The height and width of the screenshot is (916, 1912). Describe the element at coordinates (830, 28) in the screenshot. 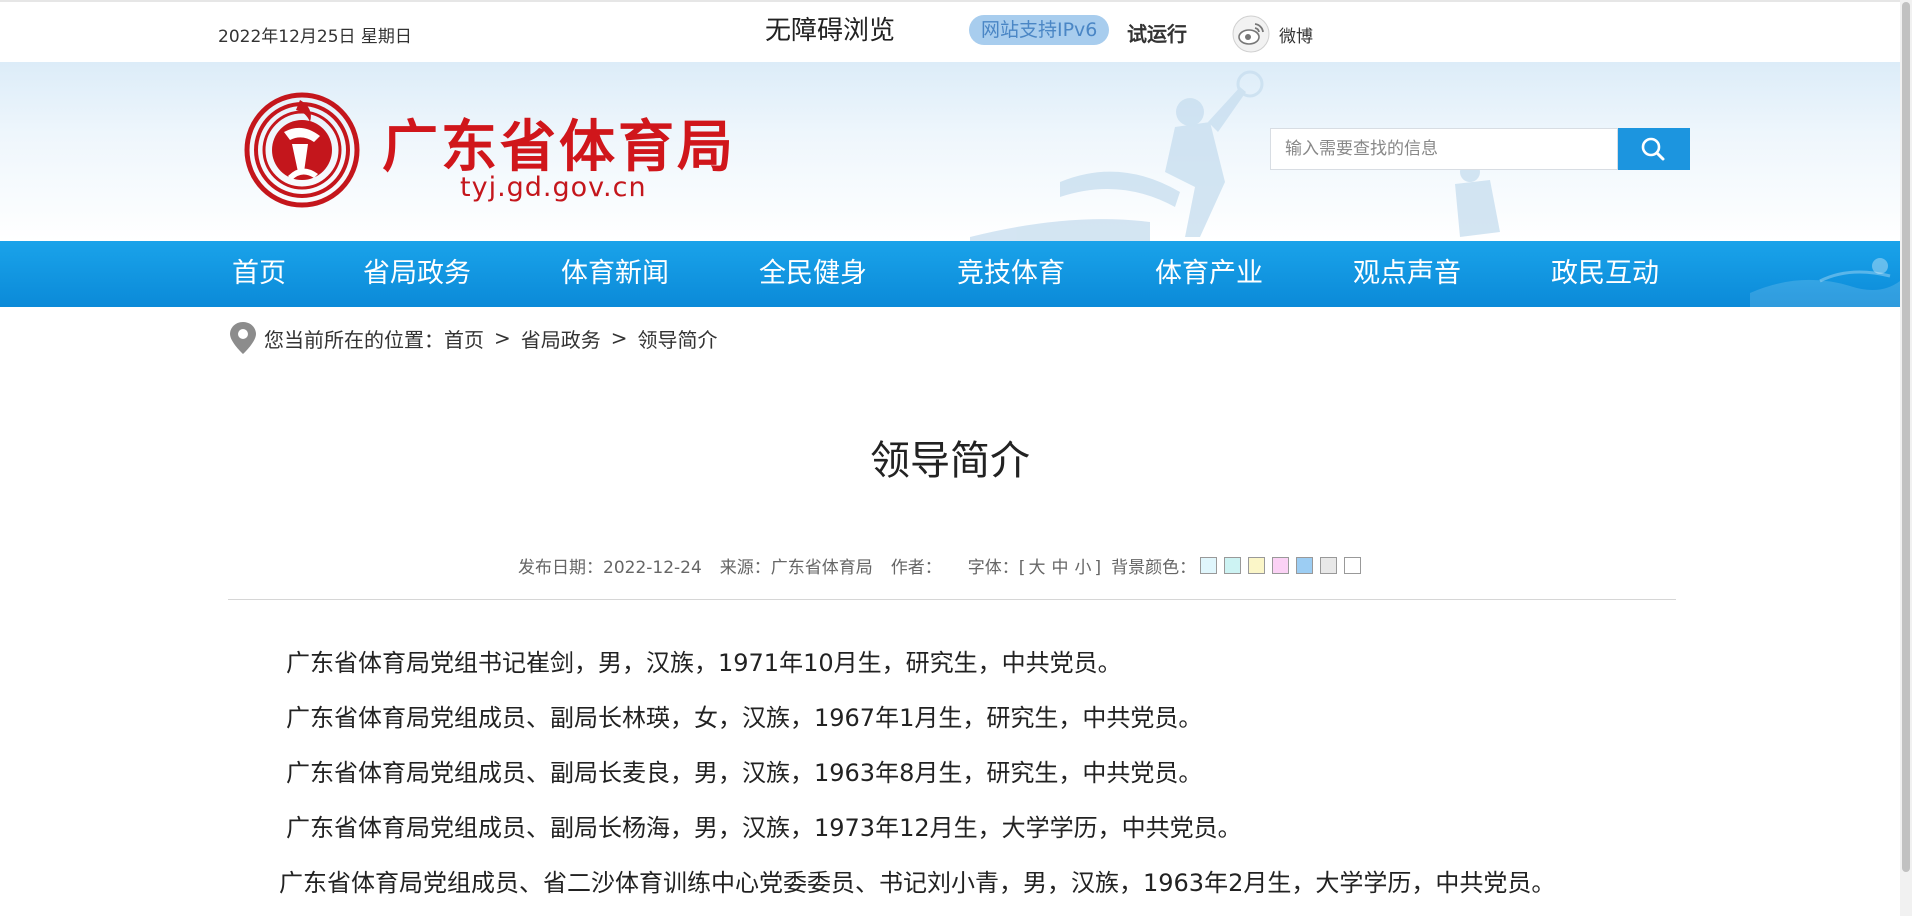

I see `accessibility-link: 无障碍浏览` at that location.